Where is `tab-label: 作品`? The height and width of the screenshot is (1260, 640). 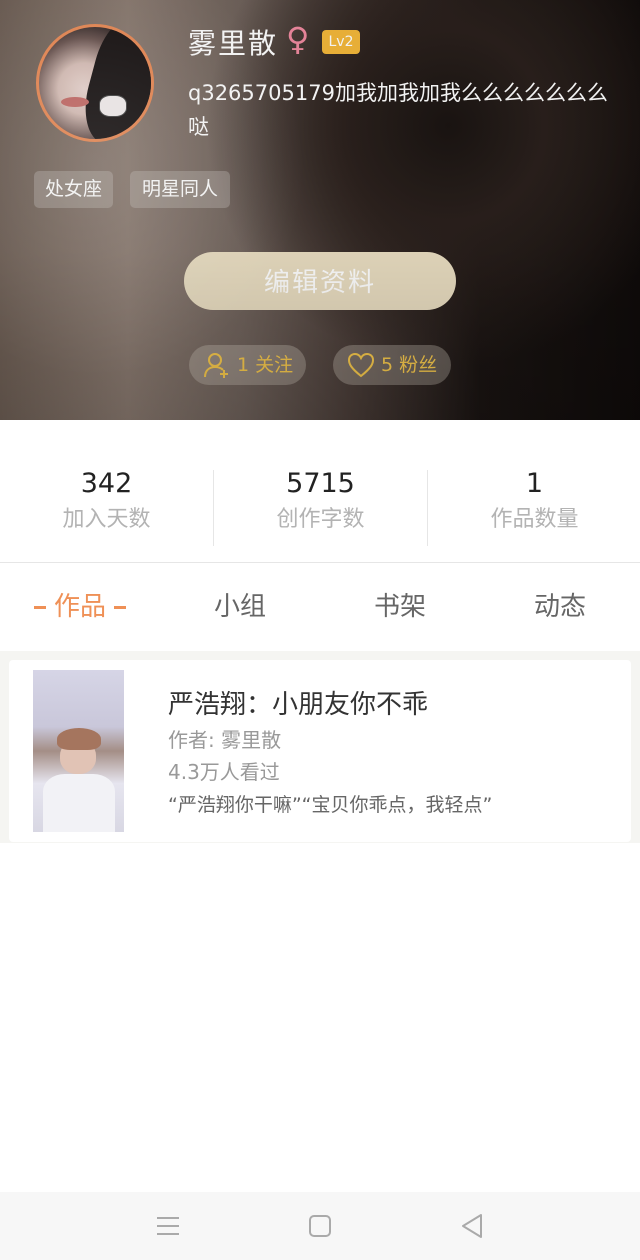
tab-label: 作品 is located at coordinates (79, 607).